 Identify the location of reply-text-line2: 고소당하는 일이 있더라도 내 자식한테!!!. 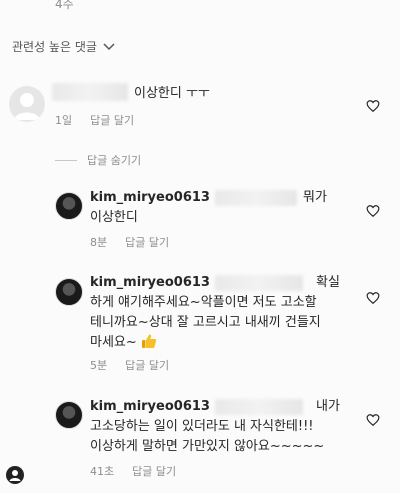
(202, 426).